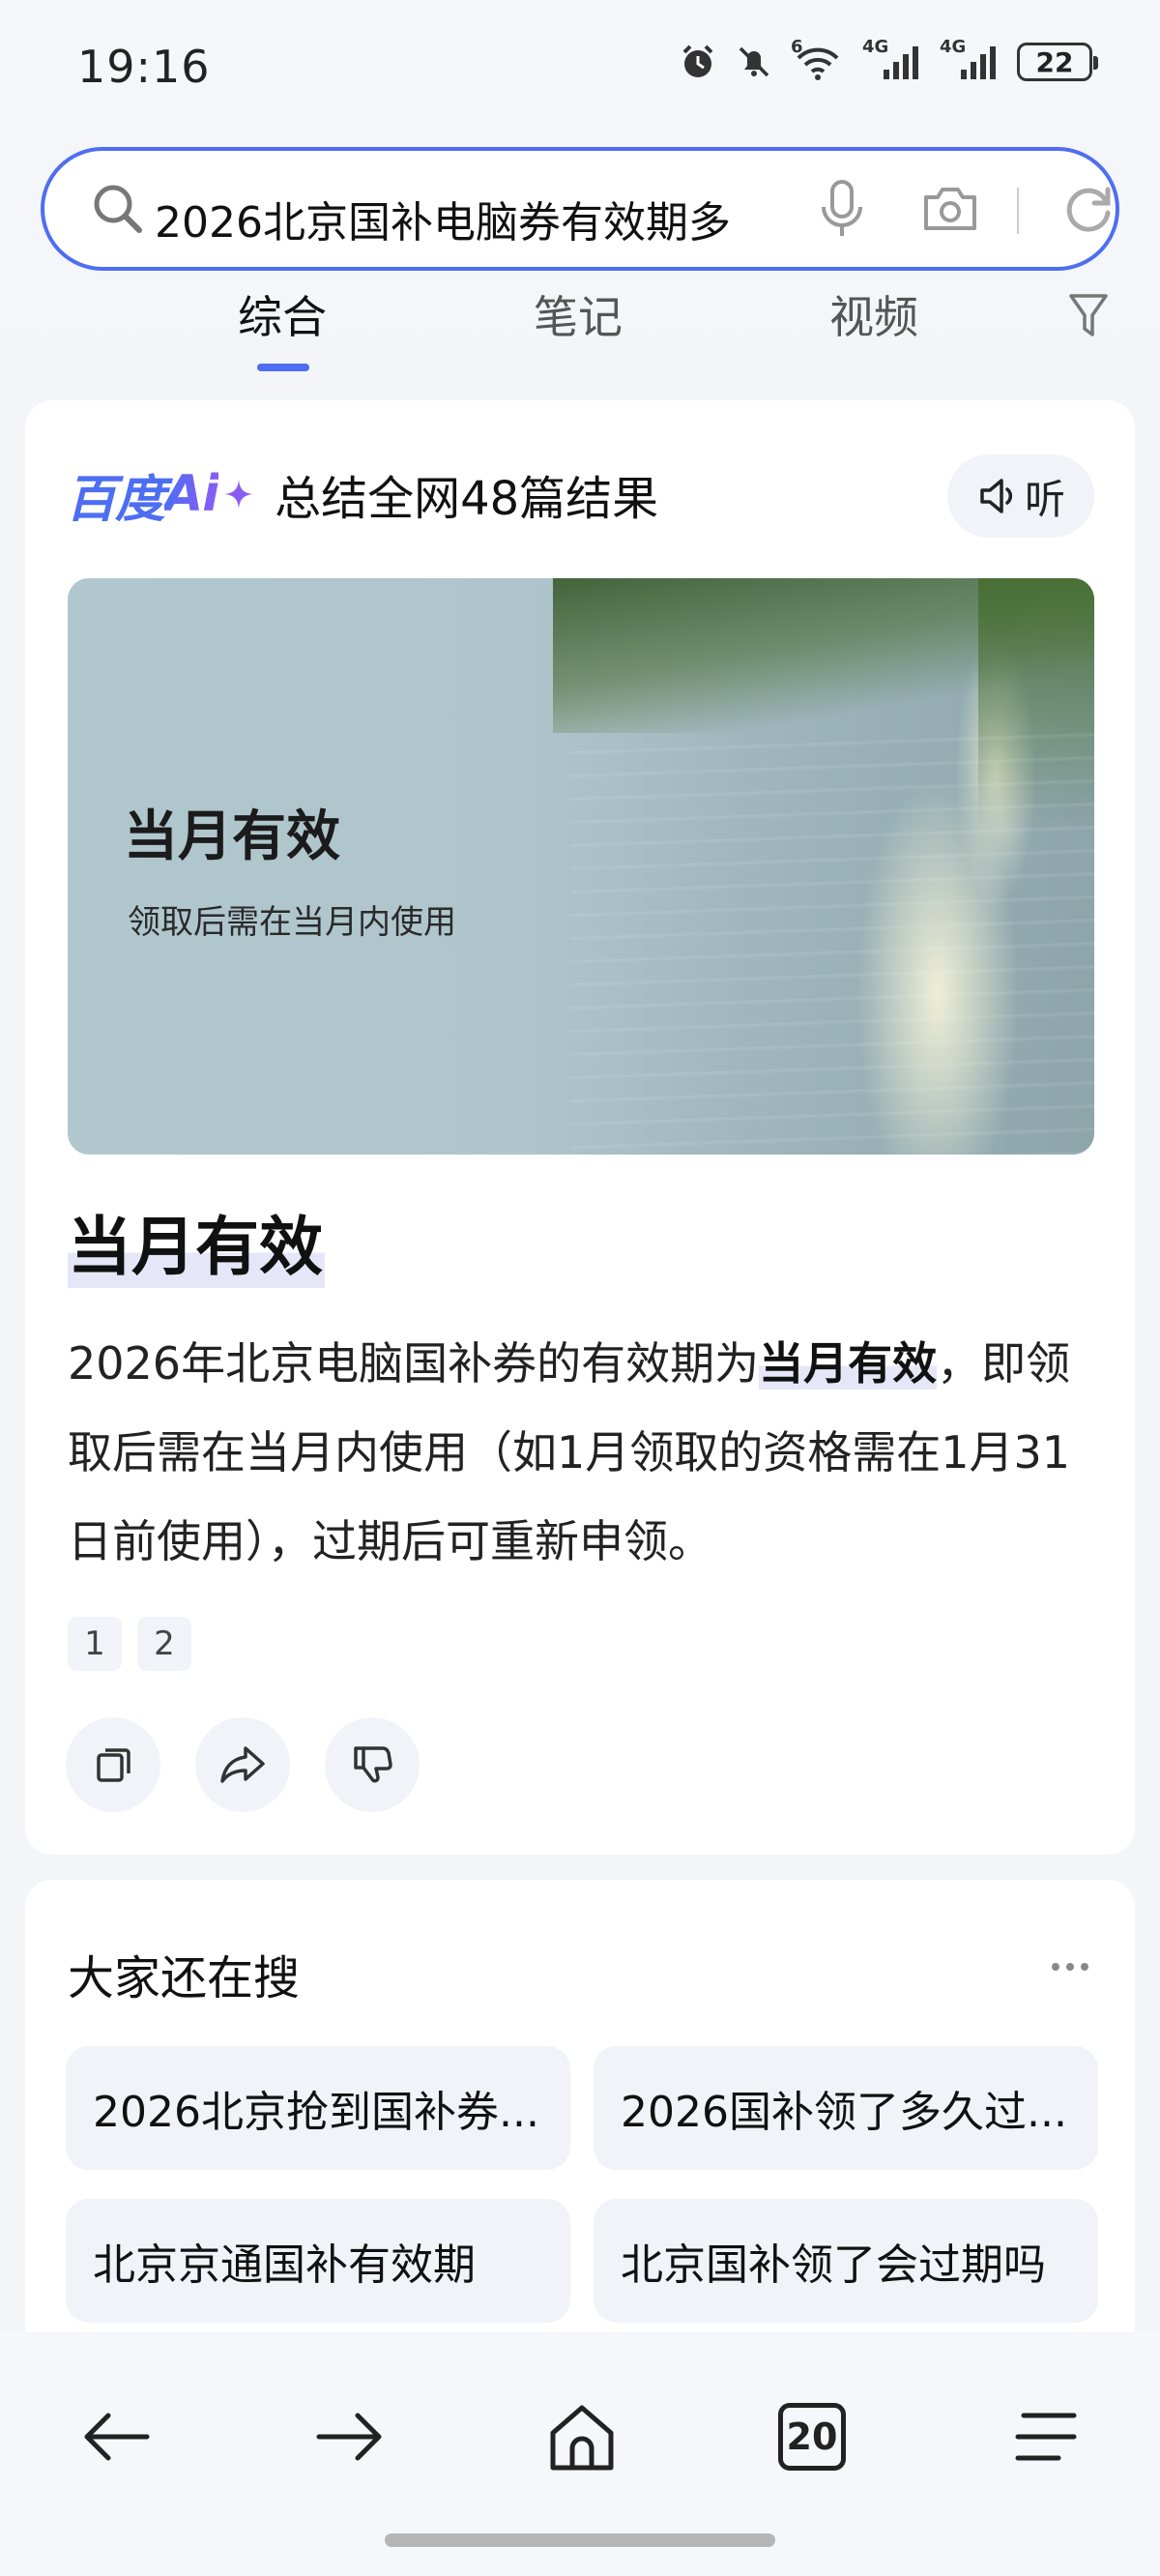 The image size is (1160, 2576). Describe the element at coordinates (832, 944) in the screenshot. I see `hero-water-ripples` at that location.